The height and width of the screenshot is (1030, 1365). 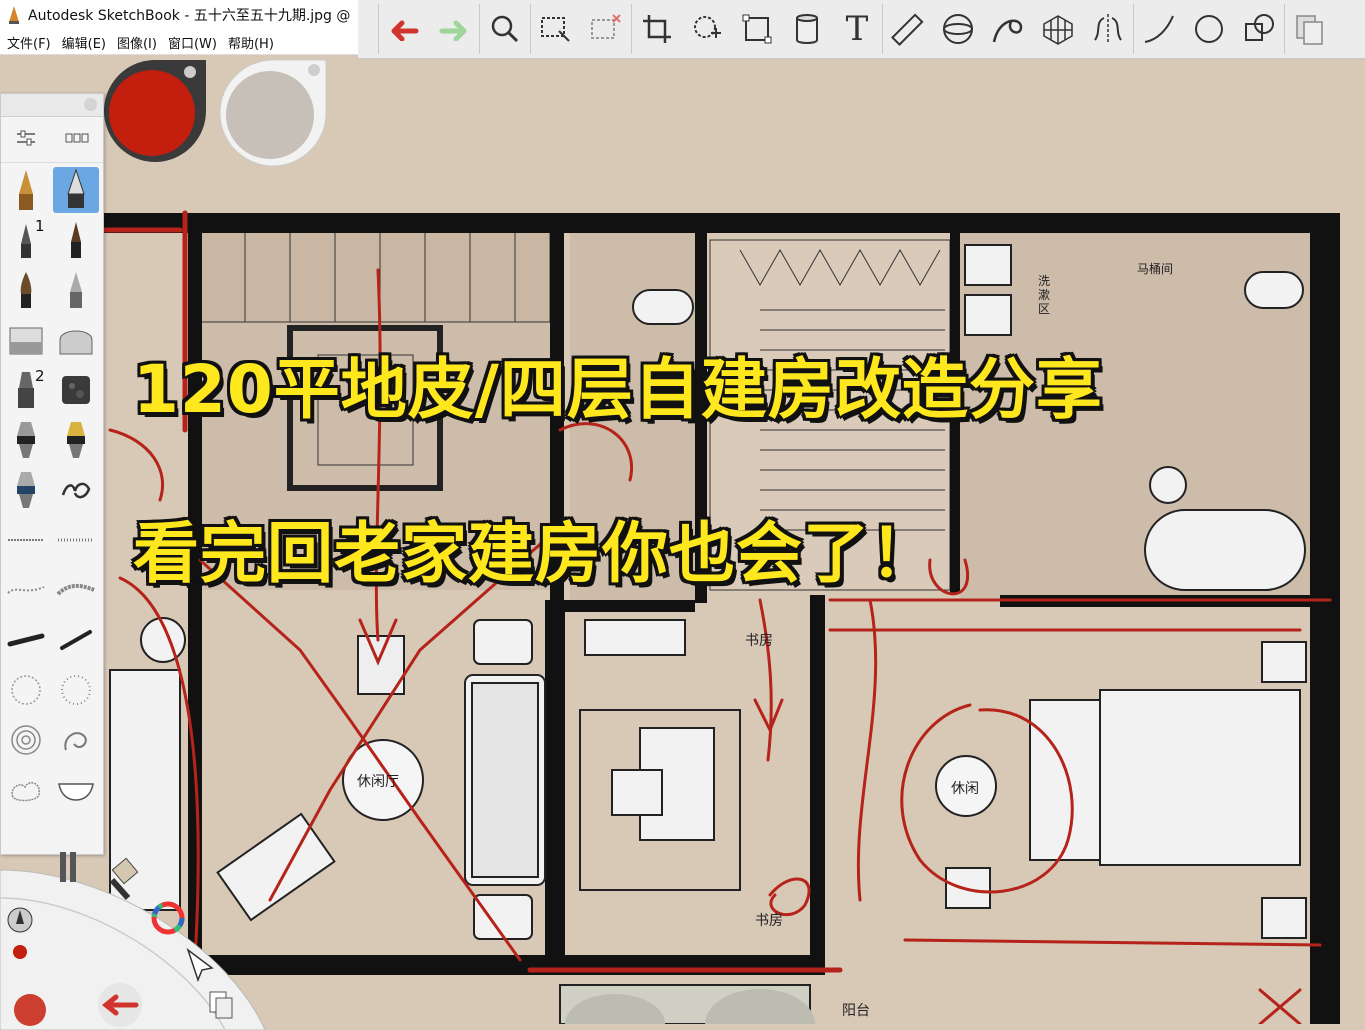 I want to click on sketchbook-logo-icon, so click(x=14, y=15).